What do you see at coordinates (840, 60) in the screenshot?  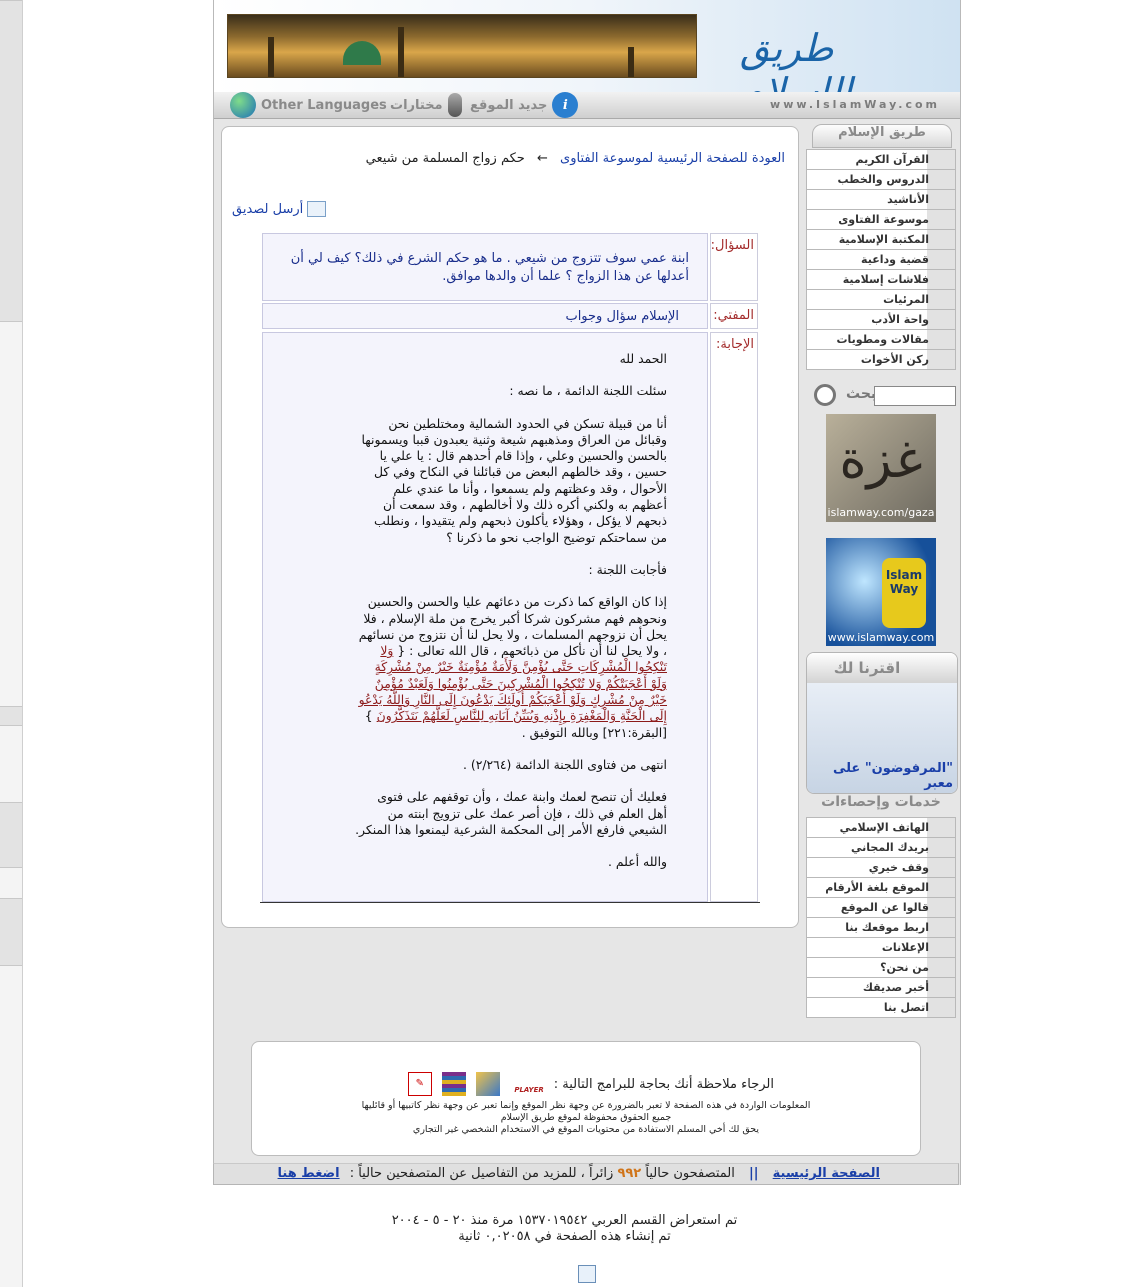 I see `site-logo: طريق الإسلام` at bounding box center [840, 60].